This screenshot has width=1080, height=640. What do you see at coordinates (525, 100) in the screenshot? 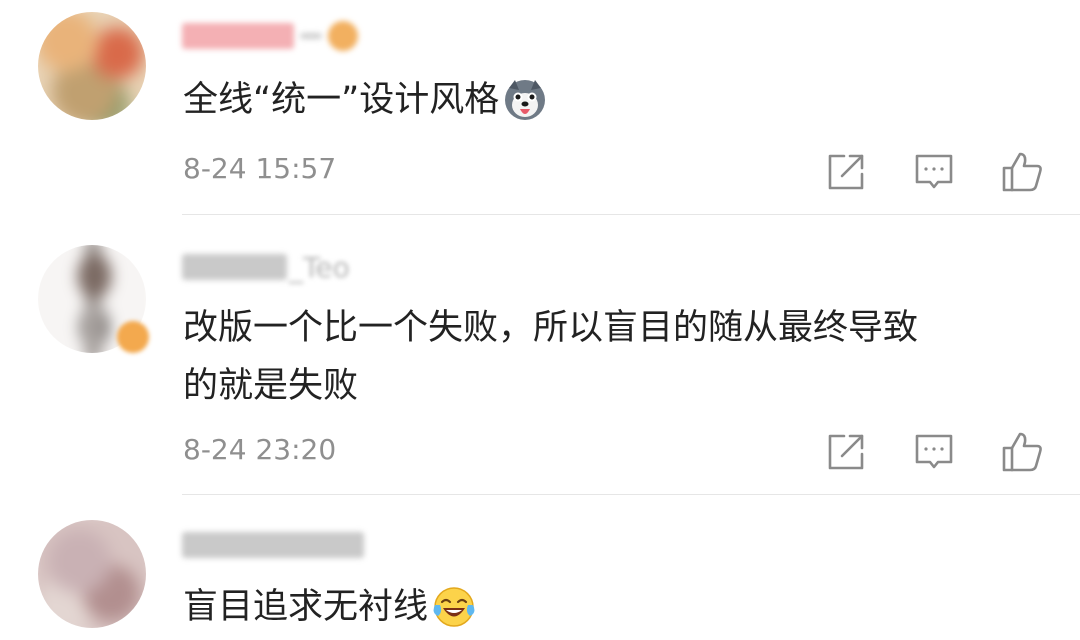
I see `husky-emoji` at bounding box center [525, 100].